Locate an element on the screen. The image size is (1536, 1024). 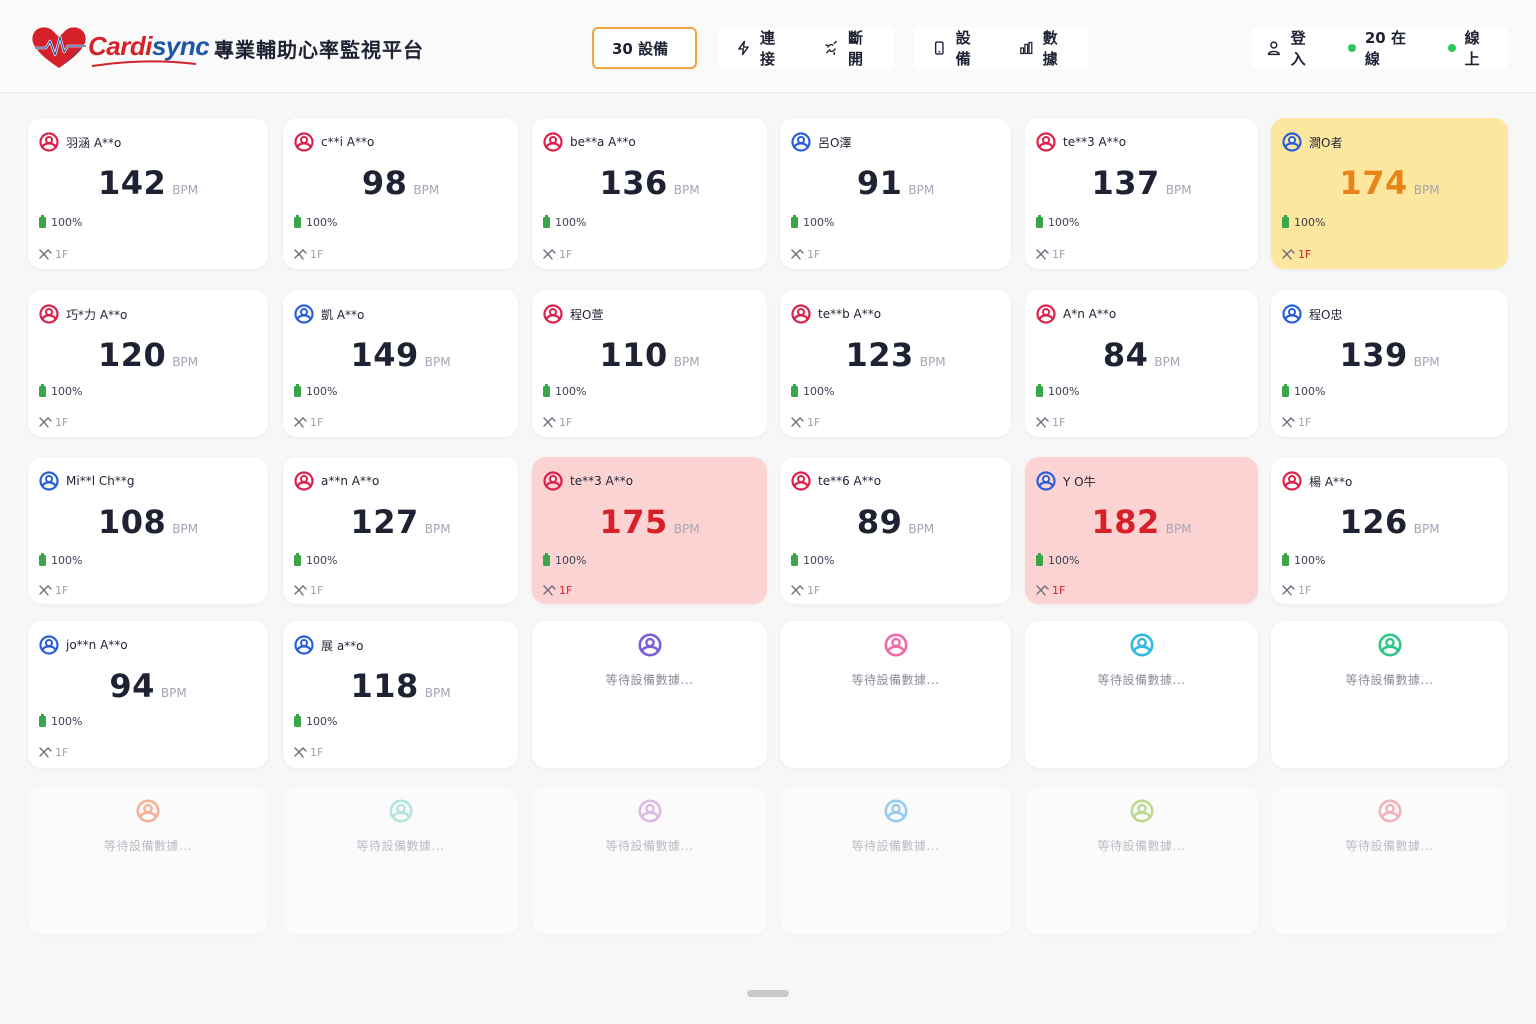
scroll-handle is located at coordinates (768, 993).